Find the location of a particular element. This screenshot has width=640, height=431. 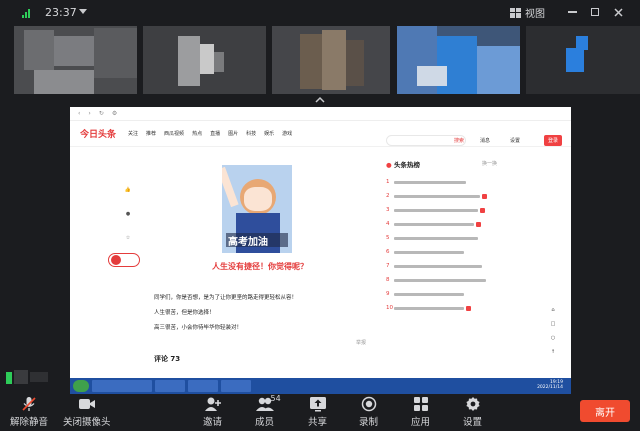

leave-button: 离开 is located at coordinates (605, 411).